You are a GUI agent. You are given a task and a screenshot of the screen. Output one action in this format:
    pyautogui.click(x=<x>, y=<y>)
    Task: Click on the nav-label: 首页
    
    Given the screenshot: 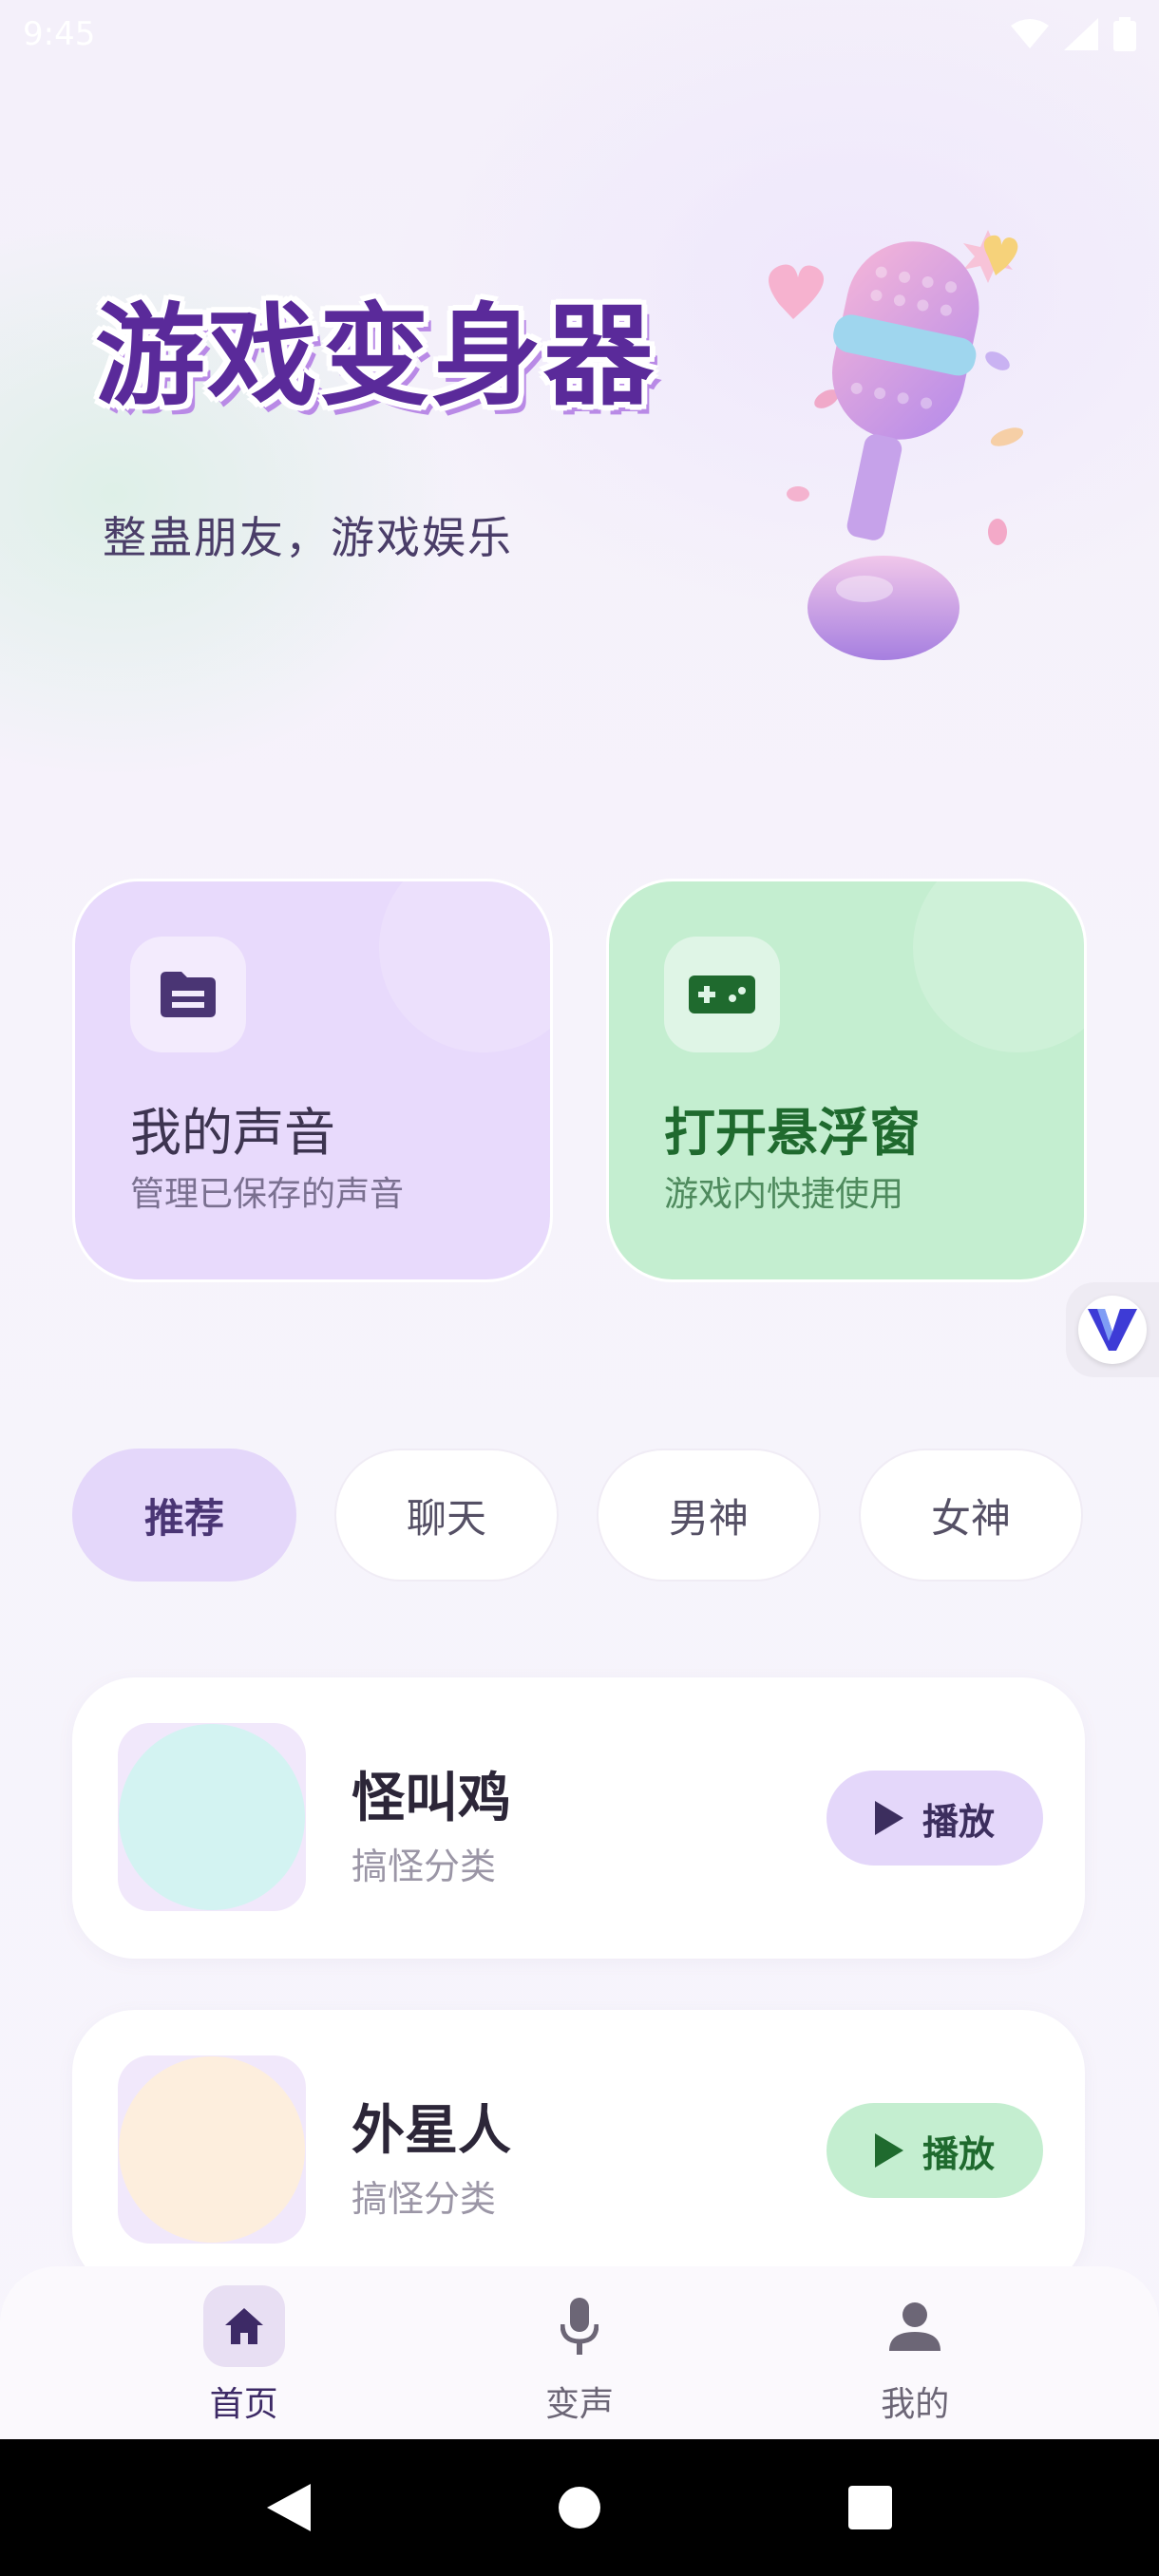 What is the action you would take?
    pyautogui.click(x=243, y=2404)
    